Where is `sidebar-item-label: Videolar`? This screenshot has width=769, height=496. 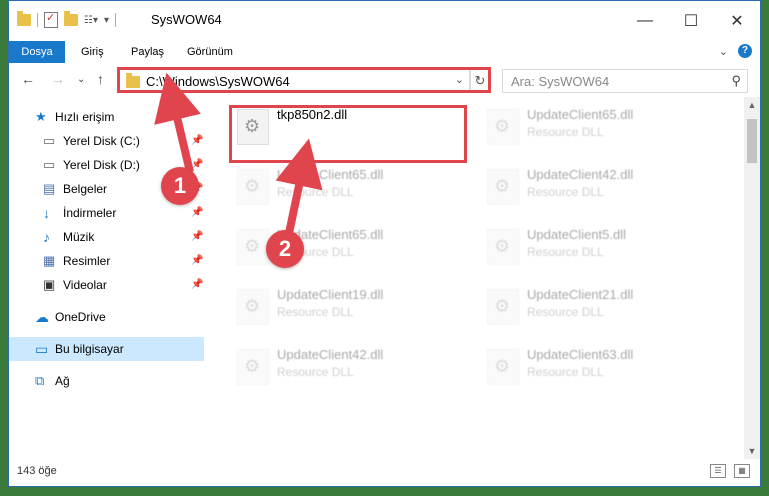
sidebar-item-label: Videolar is located at coordinates (85, 285).